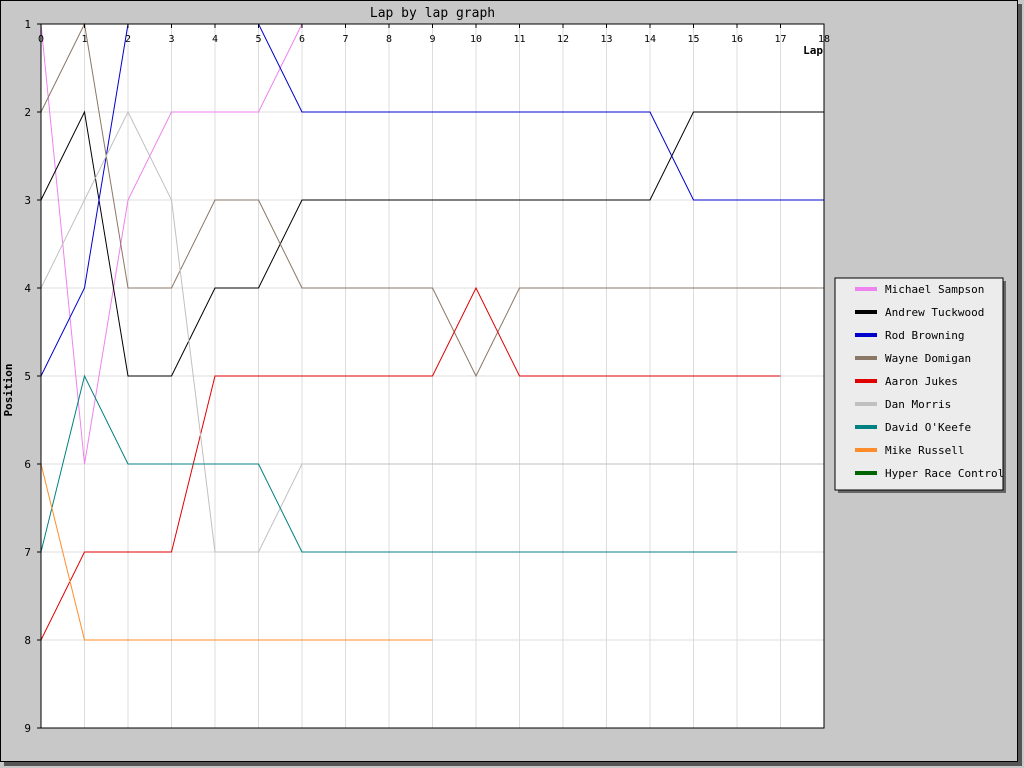 The width and height of the screenshot is (1024, 768). What do you see at coordinates (928, 358) in the screenshot?
I see `legend-label: Wayne Domigan` at bounding box center [928, 358].